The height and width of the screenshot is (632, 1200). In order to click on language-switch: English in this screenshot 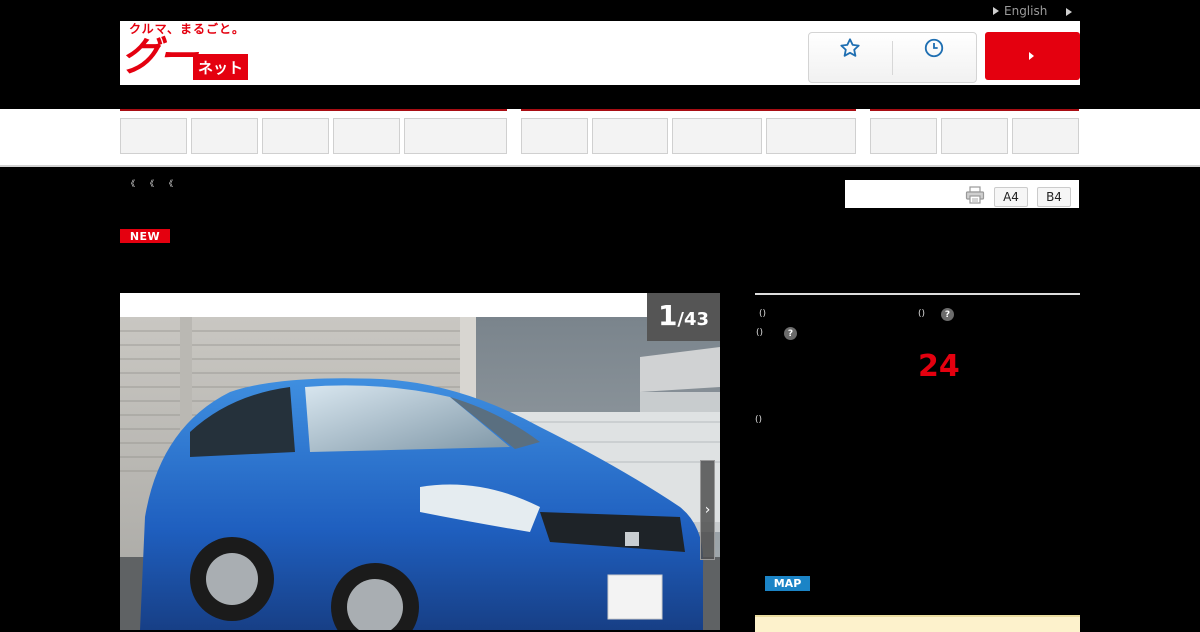, I will do `click(1020, 11)`.